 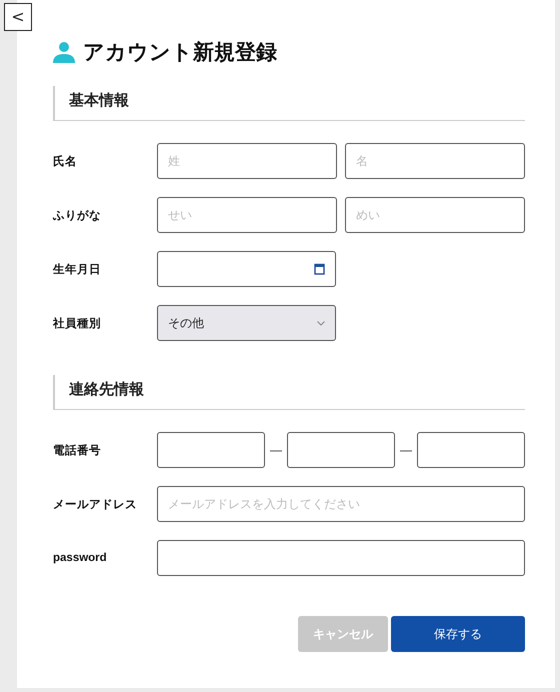 What do you see at coordinates (435, 215) in the screenshot?
I see `text-field: めい` at bounding box center [435, 215].